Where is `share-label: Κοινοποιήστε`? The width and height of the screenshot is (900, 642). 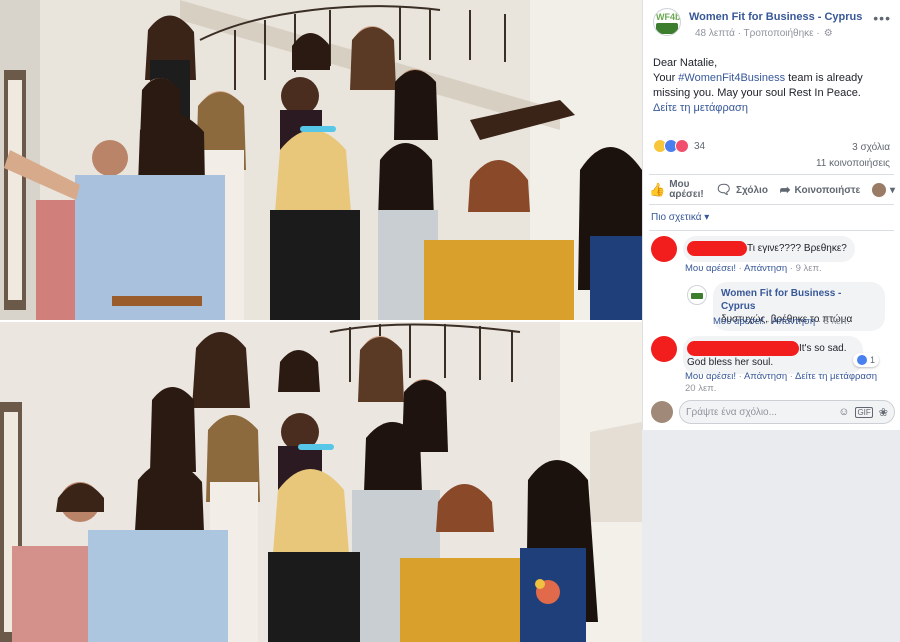 share-label: Κοινοποιήστε is located at coordinates (827, 190).